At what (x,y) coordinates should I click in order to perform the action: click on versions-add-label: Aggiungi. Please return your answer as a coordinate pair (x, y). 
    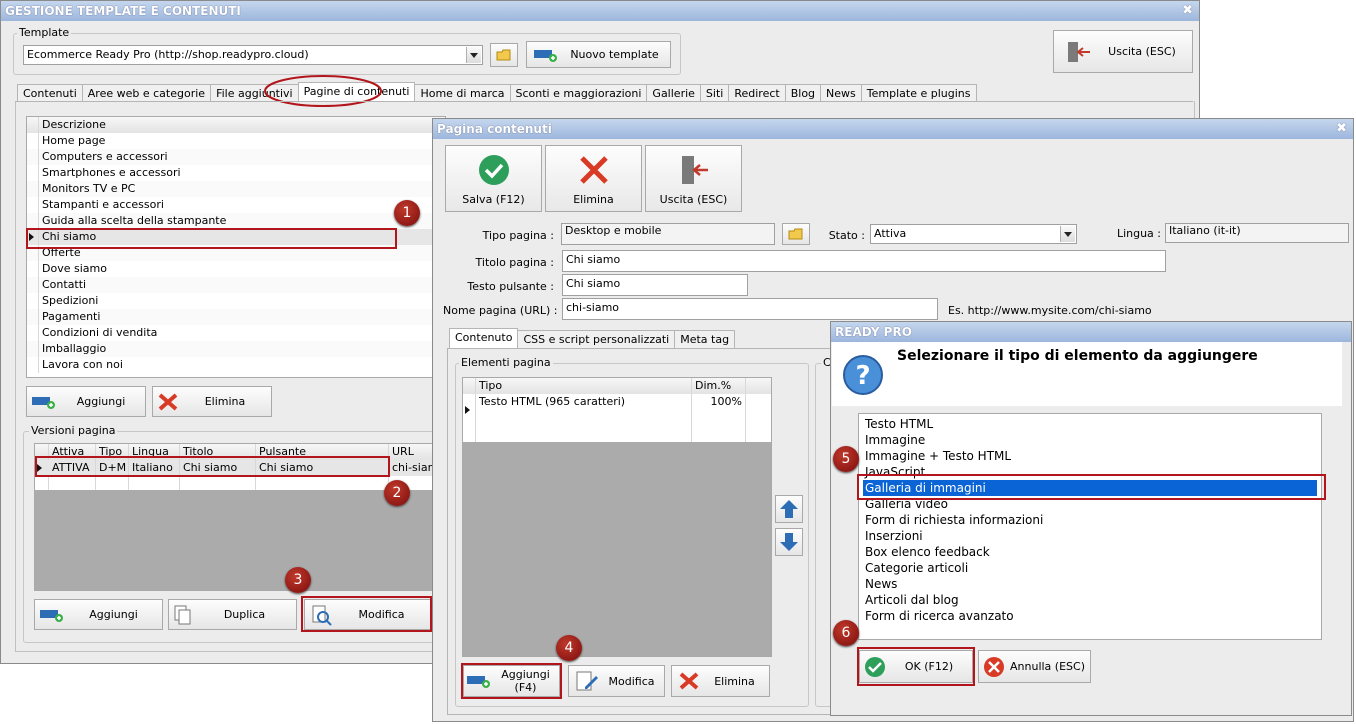
    Looking at the image, I should click on (113, 614).